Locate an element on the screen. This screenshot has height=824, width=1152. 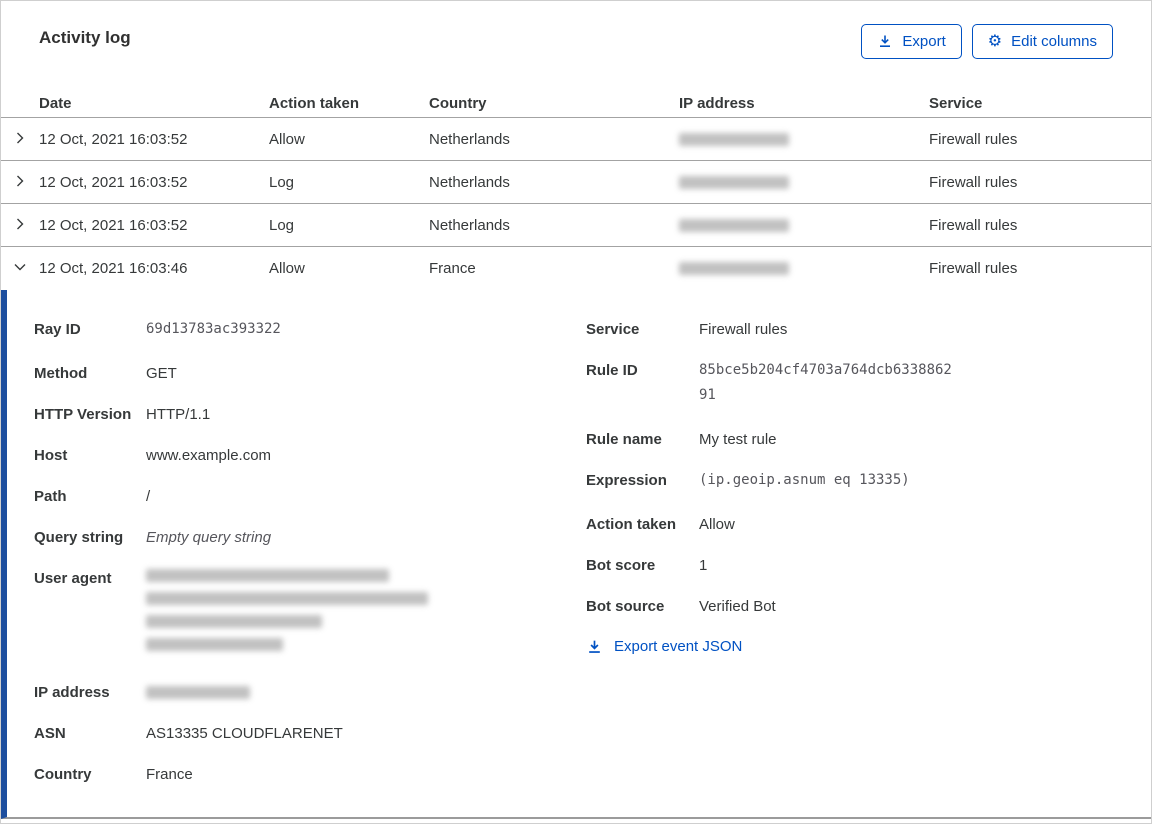
collapse-row-button is located at coordinates (20, 268).